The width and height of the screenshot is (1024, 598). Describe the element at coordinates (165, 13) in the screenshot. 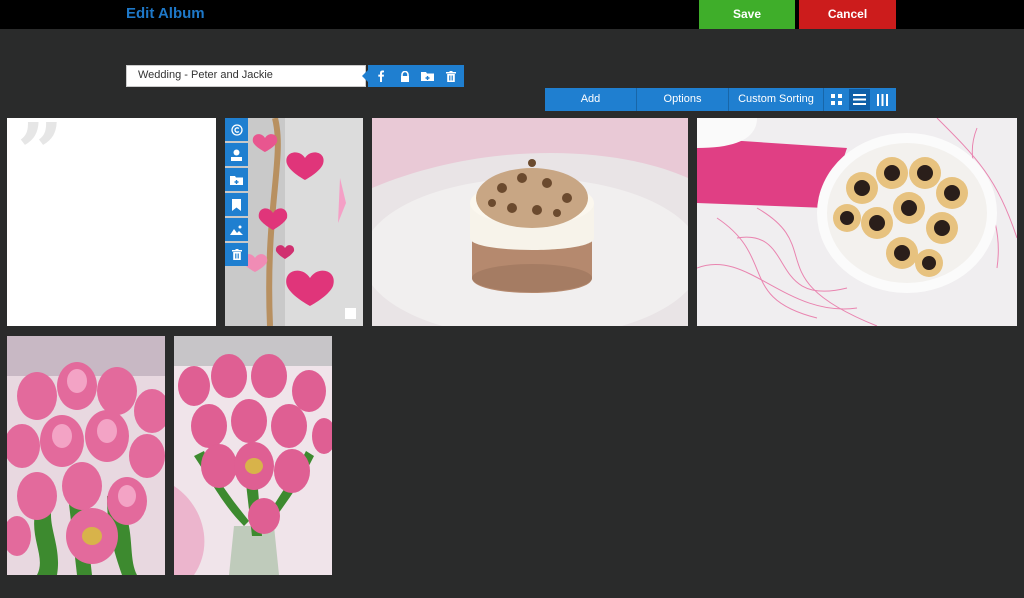

I see `page-title: Edit Album` at that location.